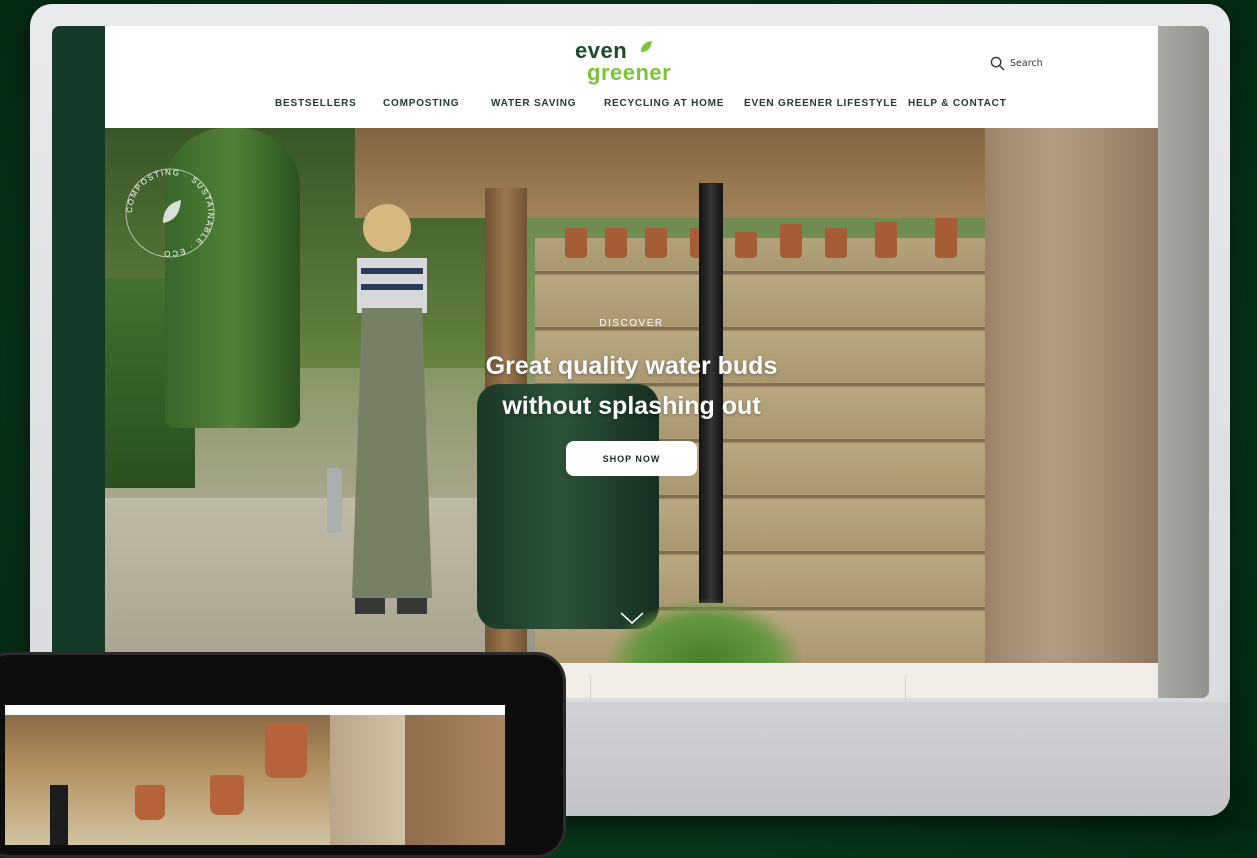  Describe the element at coordinates (631, 323) in the screenshot. I see `hero-eyebrow: DISCOVER` at that location.